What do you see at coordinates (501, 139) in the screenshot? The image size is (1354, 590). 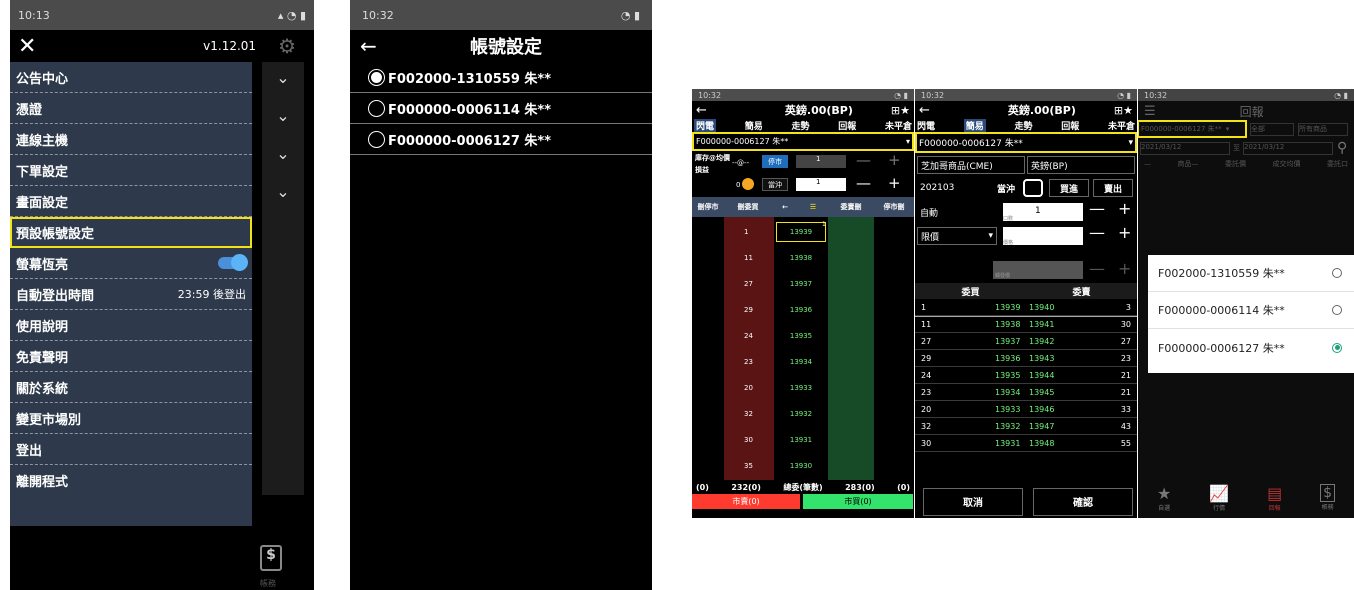 I see `account-option: F000000-0006127 朱**` at bounding box center [501, 139].